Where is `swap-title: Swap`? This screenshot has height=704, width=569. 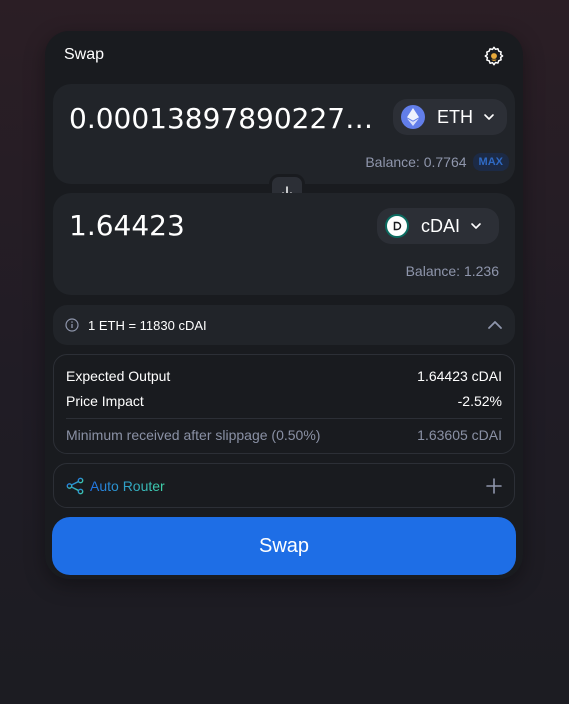 swap-title: Swap is located at coordinates (84, 54).